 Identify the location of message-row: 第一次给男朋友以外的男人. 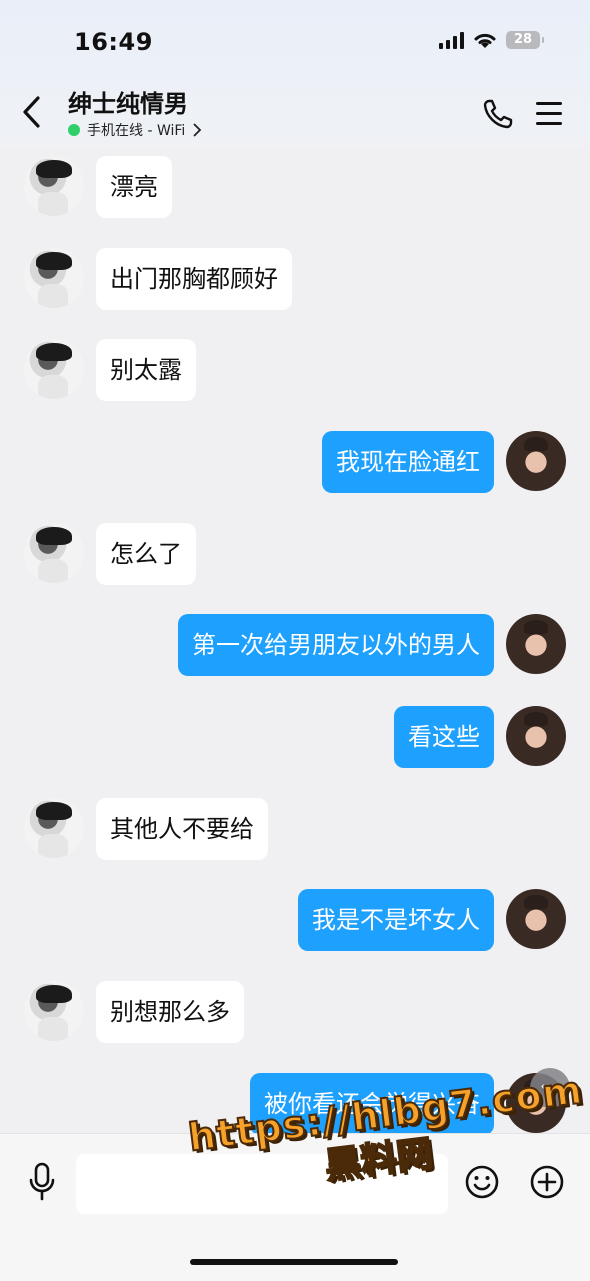
(295, 645).